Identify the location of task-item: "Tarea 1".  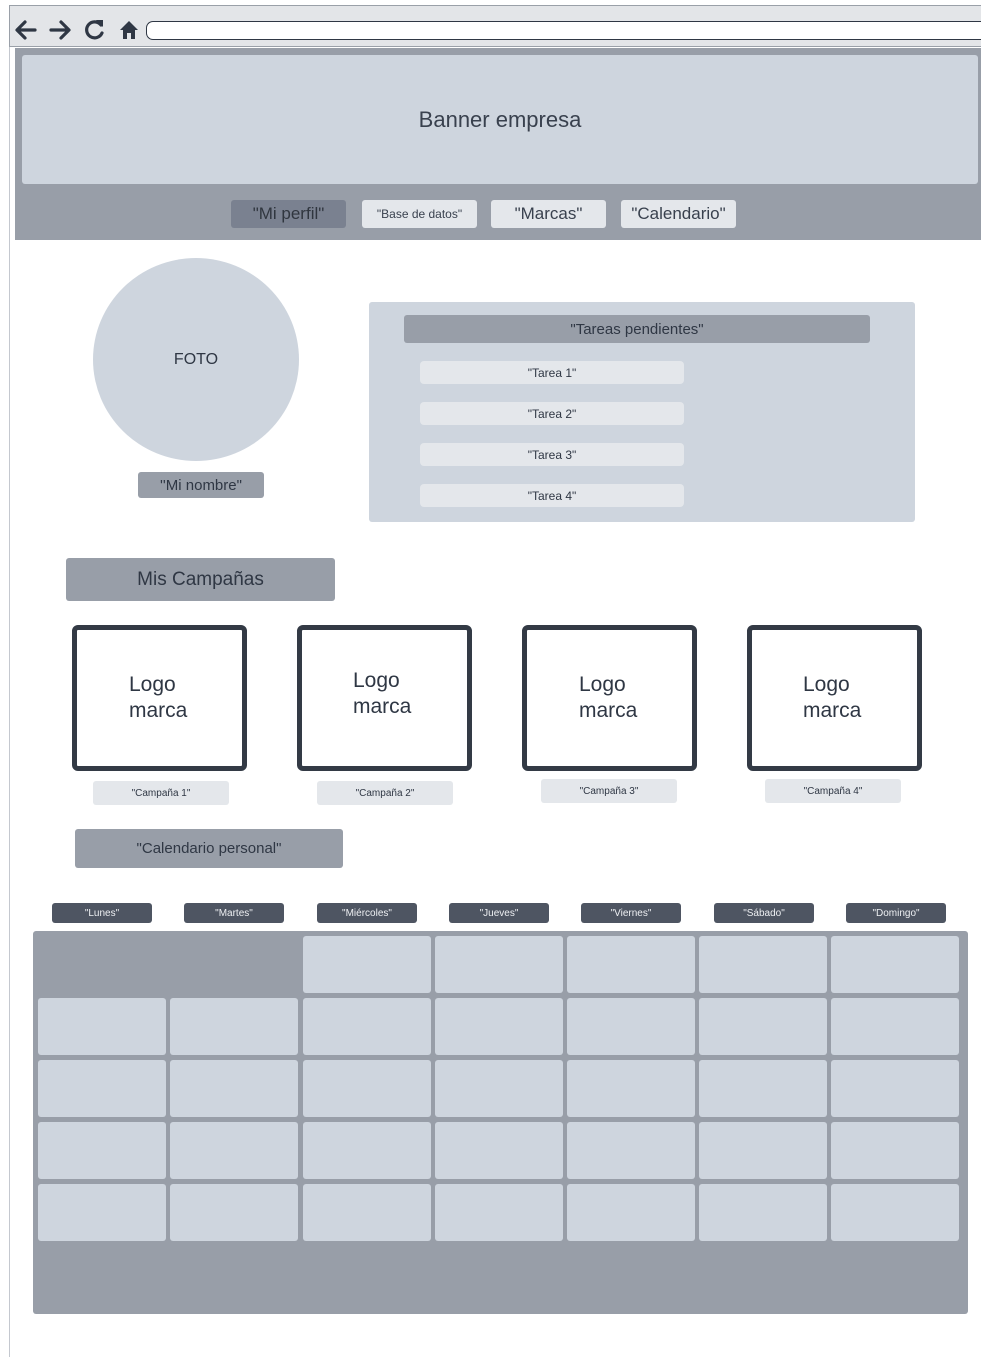
(552, 372).